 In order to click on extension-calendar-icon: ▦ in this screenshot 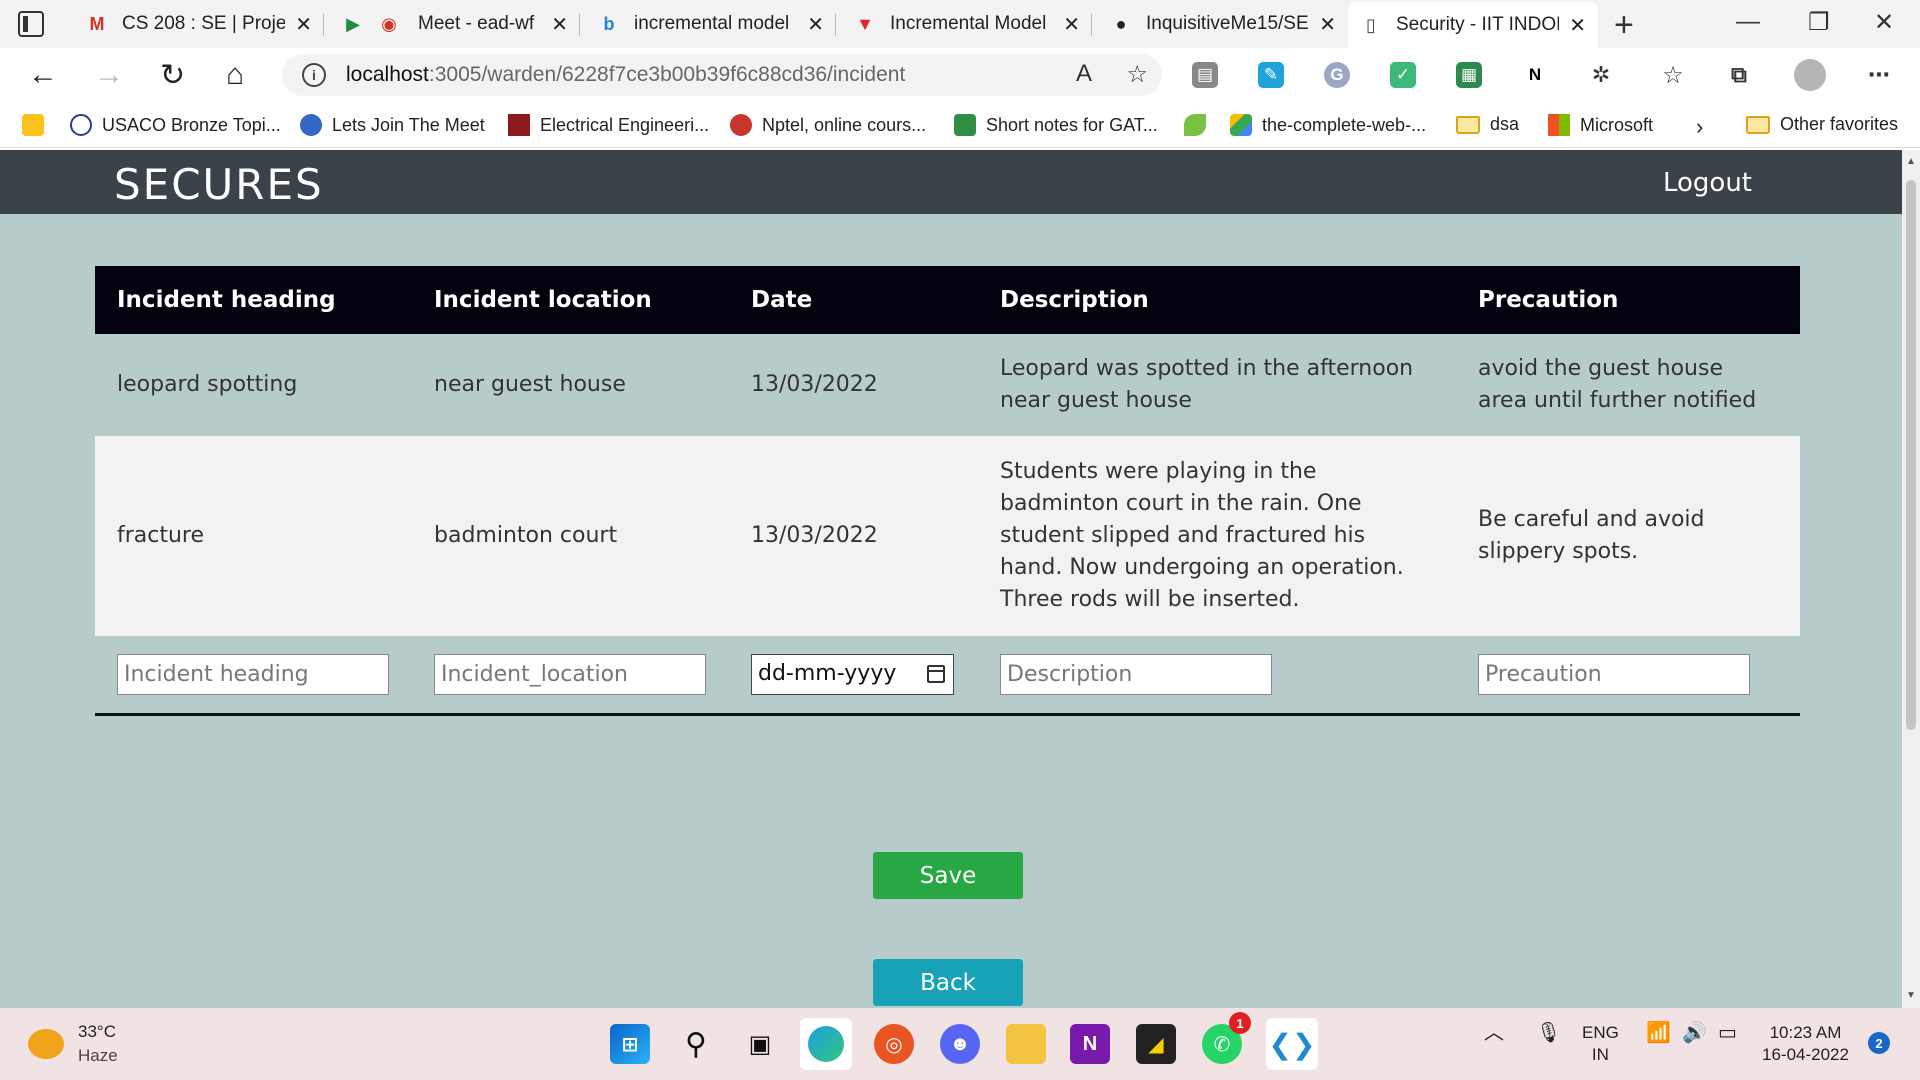, I will do `click(1469, 75)`.